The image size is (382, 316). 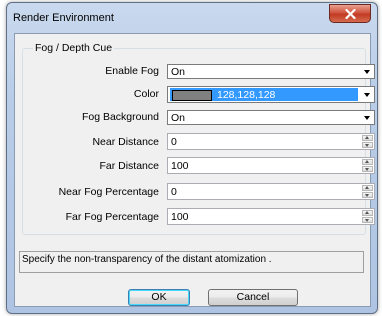 What do you see at coordinates (180, 166) in the screenshot?
I see `far-distance-value: 100` at bounding box center [180, 166].